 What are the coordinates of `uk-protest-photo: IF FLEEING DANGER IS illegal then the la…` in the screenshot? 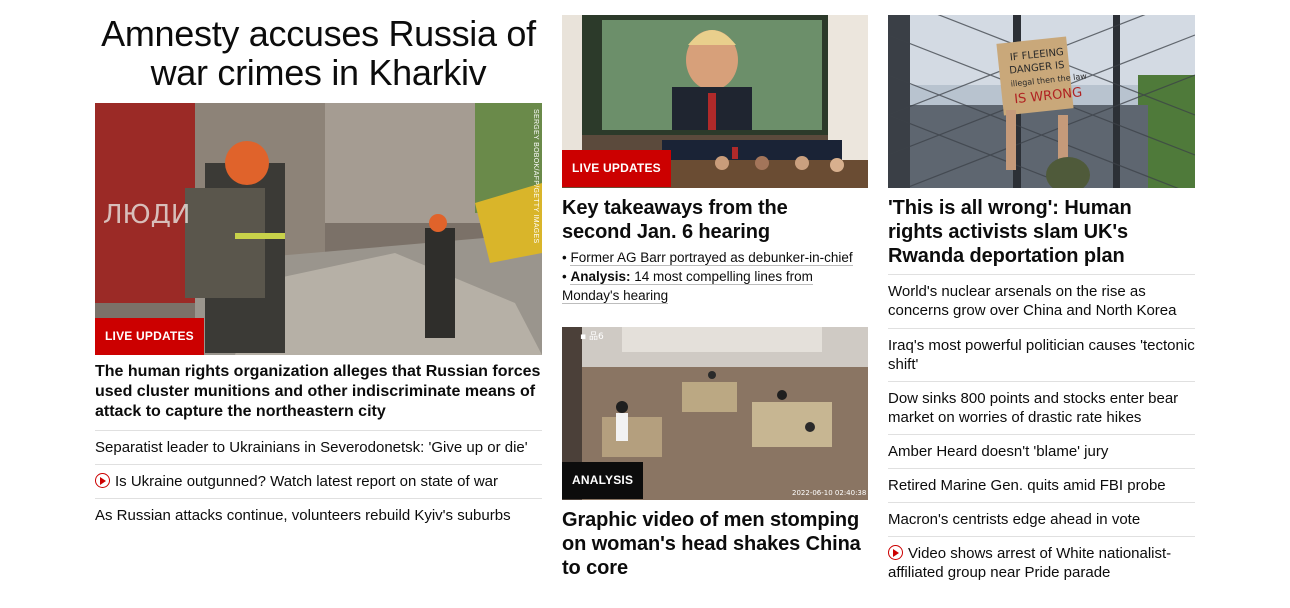 It's located at (1041, 101).